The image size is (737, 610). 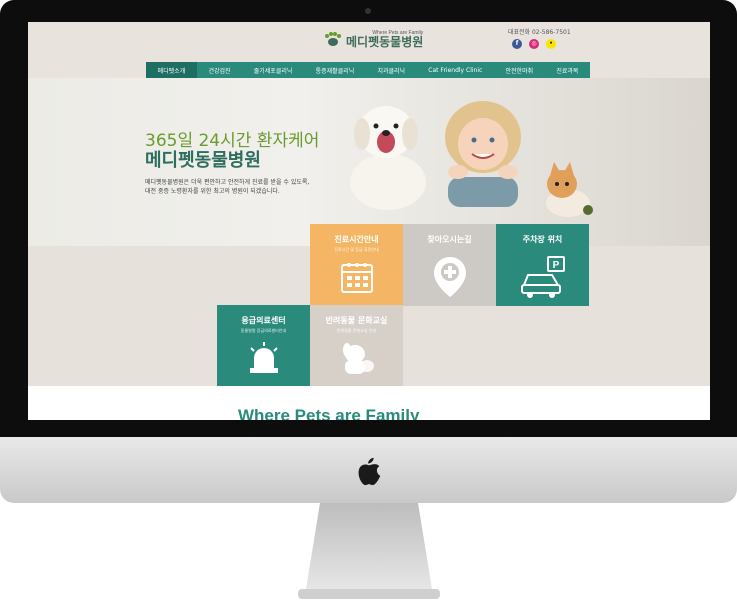 I want to click on instagram-icon: ◎, so click(x=534, y=44).